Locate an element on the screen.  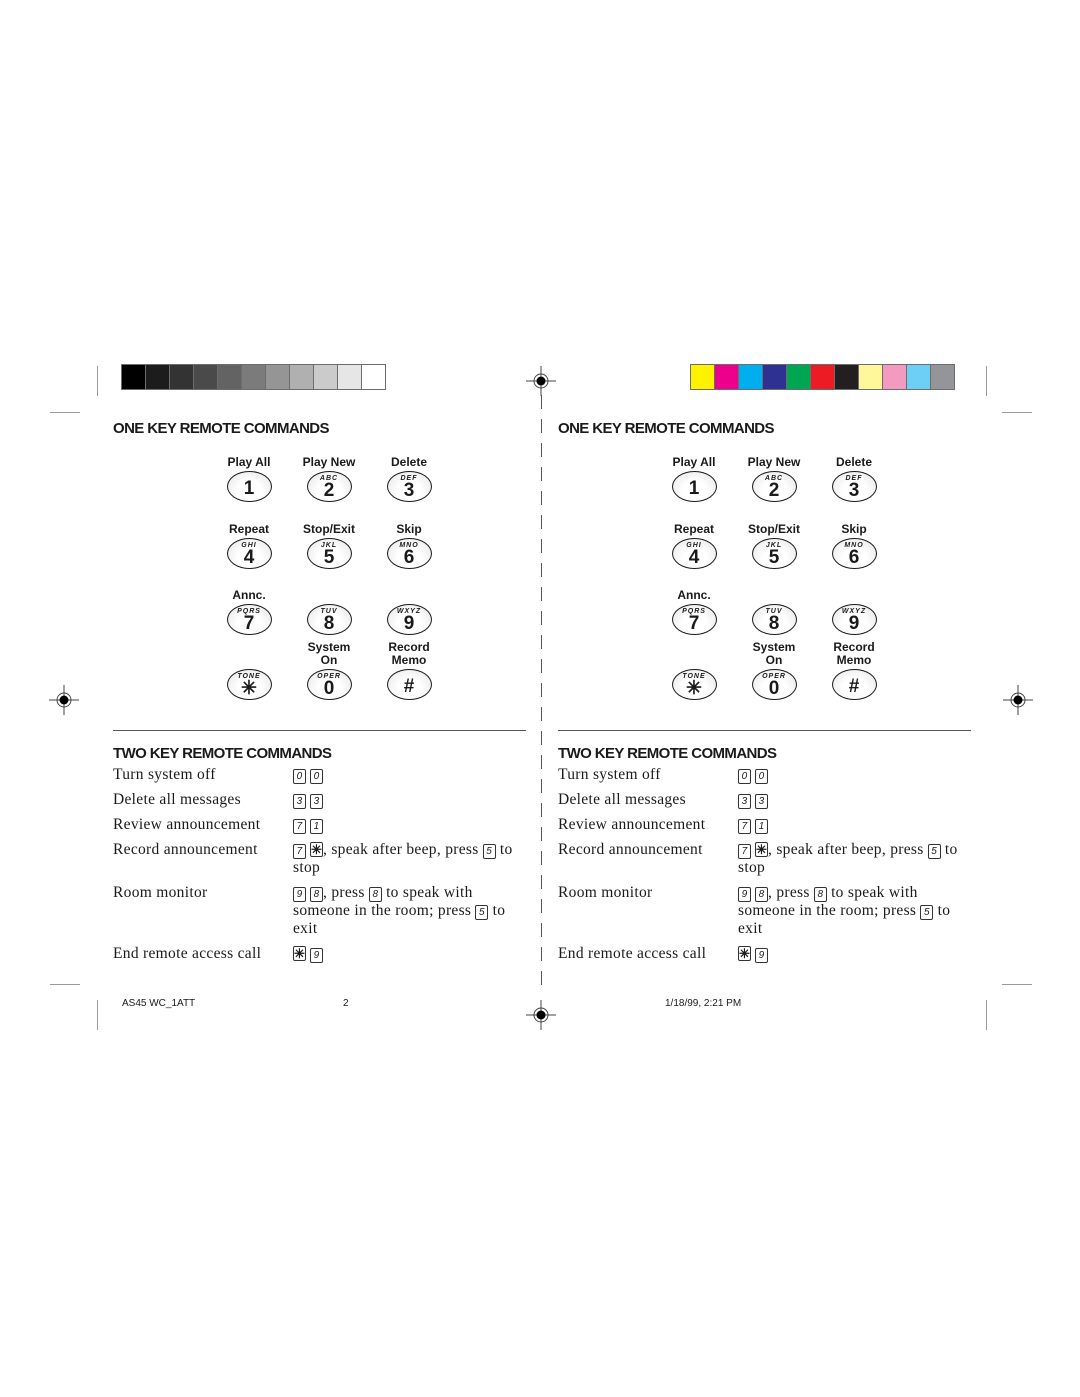
keypad-key-8: TUV 8 is located at coordinates (329, 612).